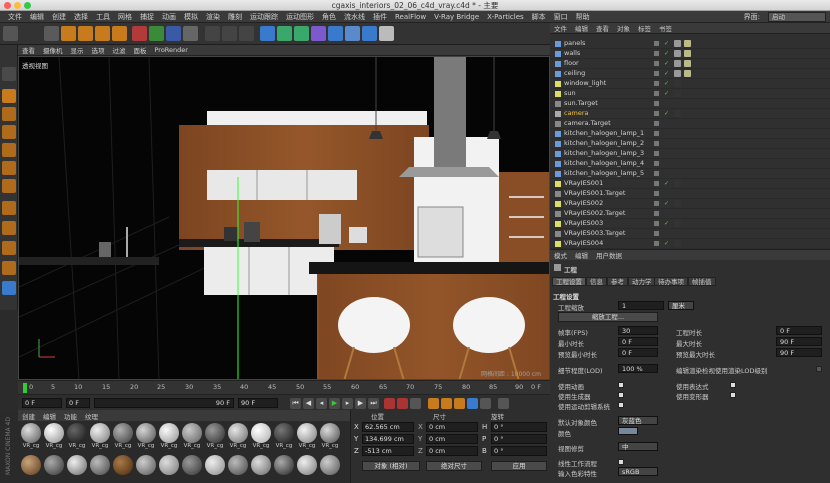 The height and width of the screenshot is (483, 830). Describe the element at coordinates (690, 74) in the screenshot. I see `object-row: ceiling ✓` at that location.